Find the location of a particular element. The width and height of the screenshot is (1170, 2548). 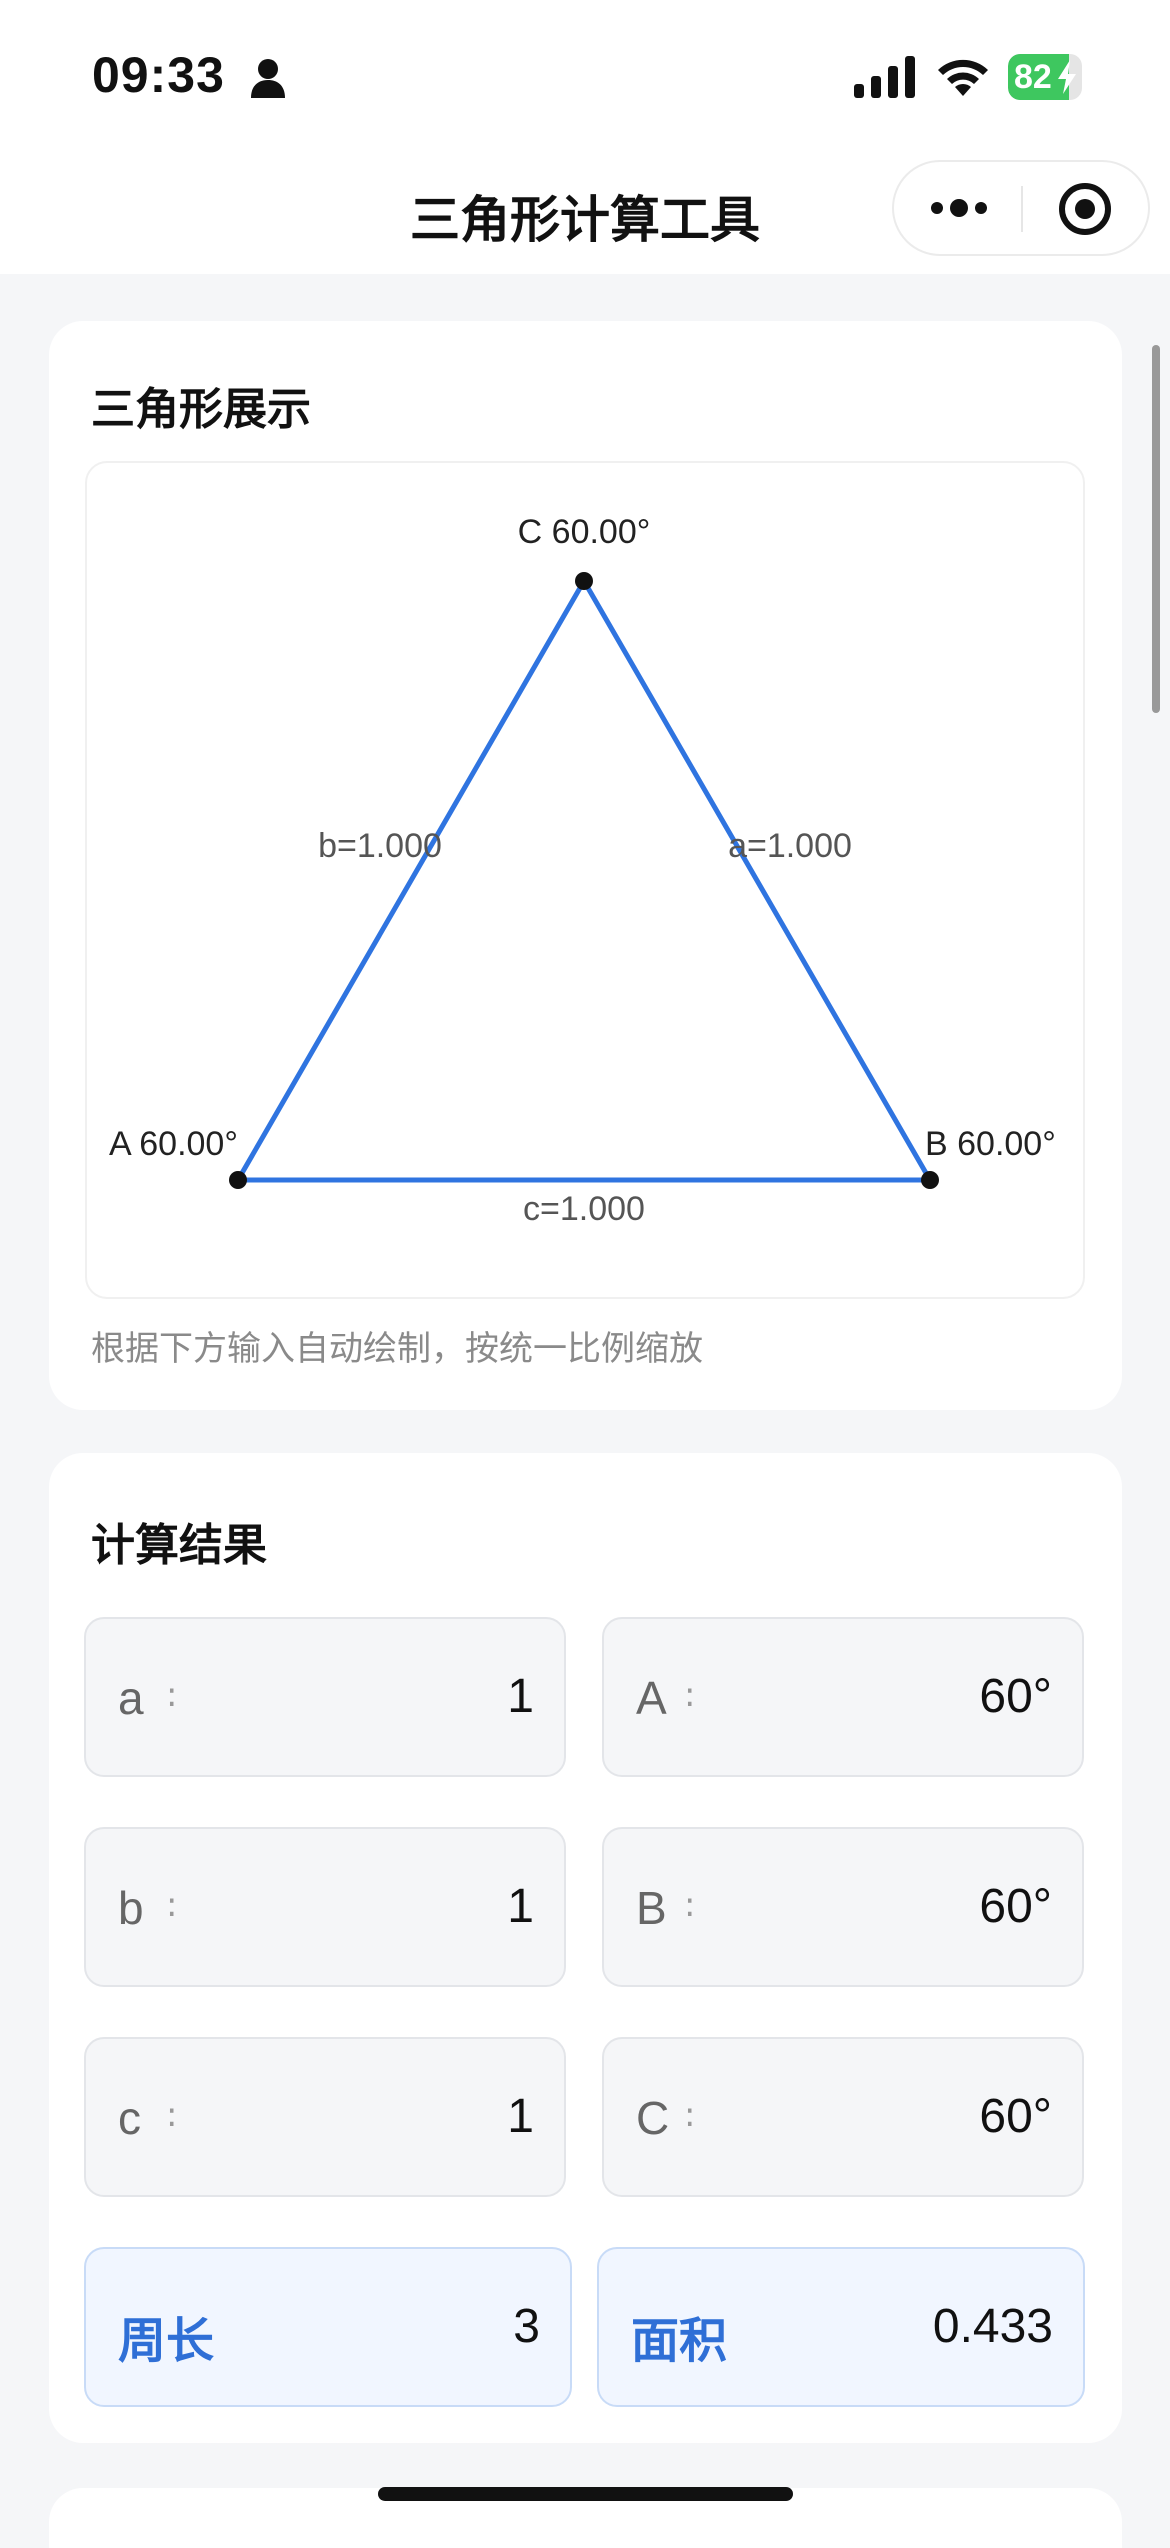

result-label: A is located at coordinates (651, 1698).